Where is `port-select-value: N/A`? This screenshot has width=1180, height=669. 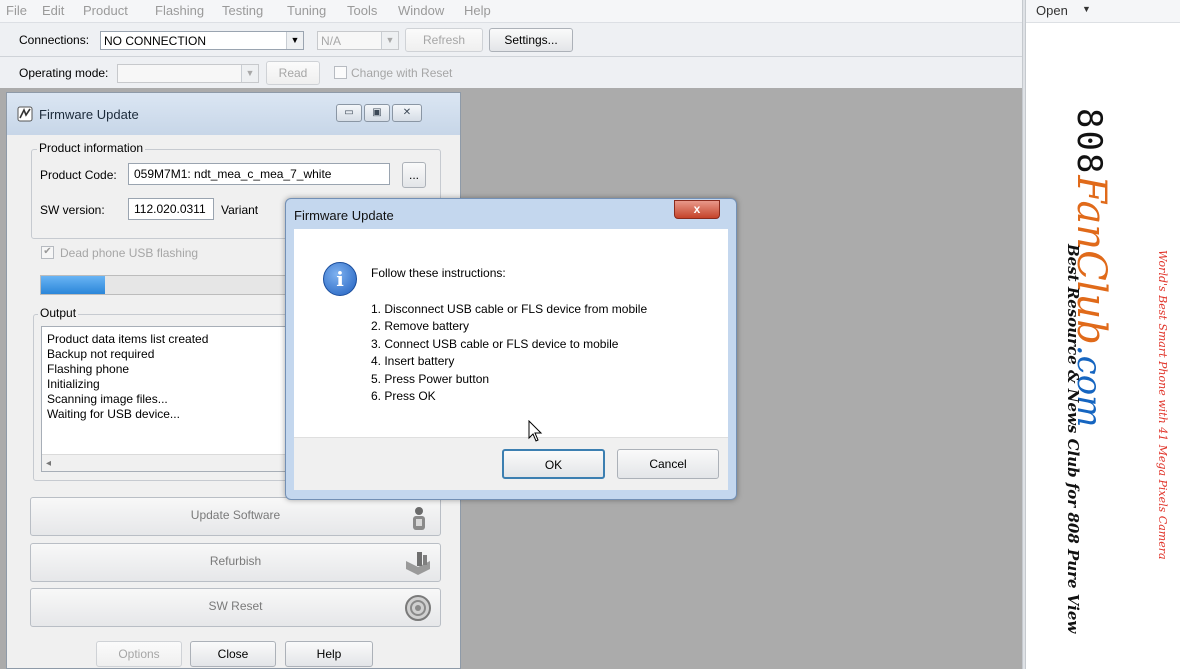 port-select-value: N/A is located at coordinates (331, 41).